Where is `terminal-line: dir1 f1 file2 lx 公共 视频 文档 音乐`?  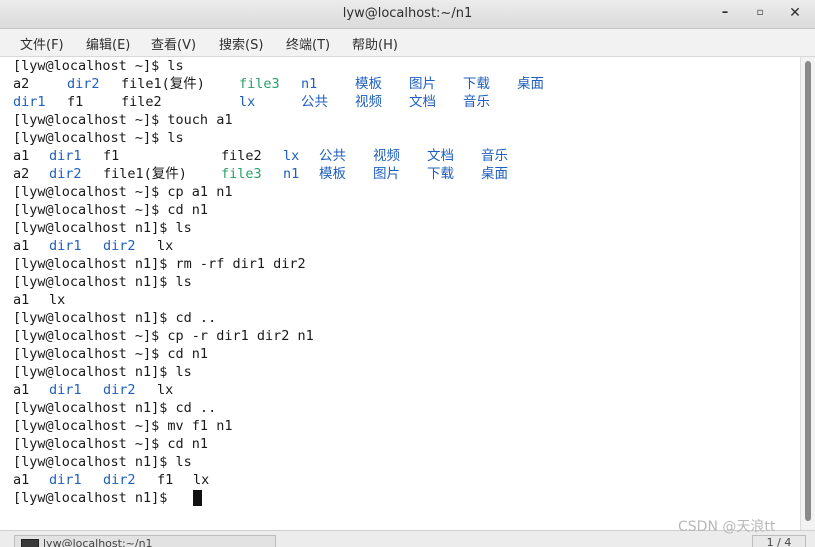
terminal-line: dir1 f1 file2 lx 公共 视频 文档 音乐 is located at coordinates (251, 102).